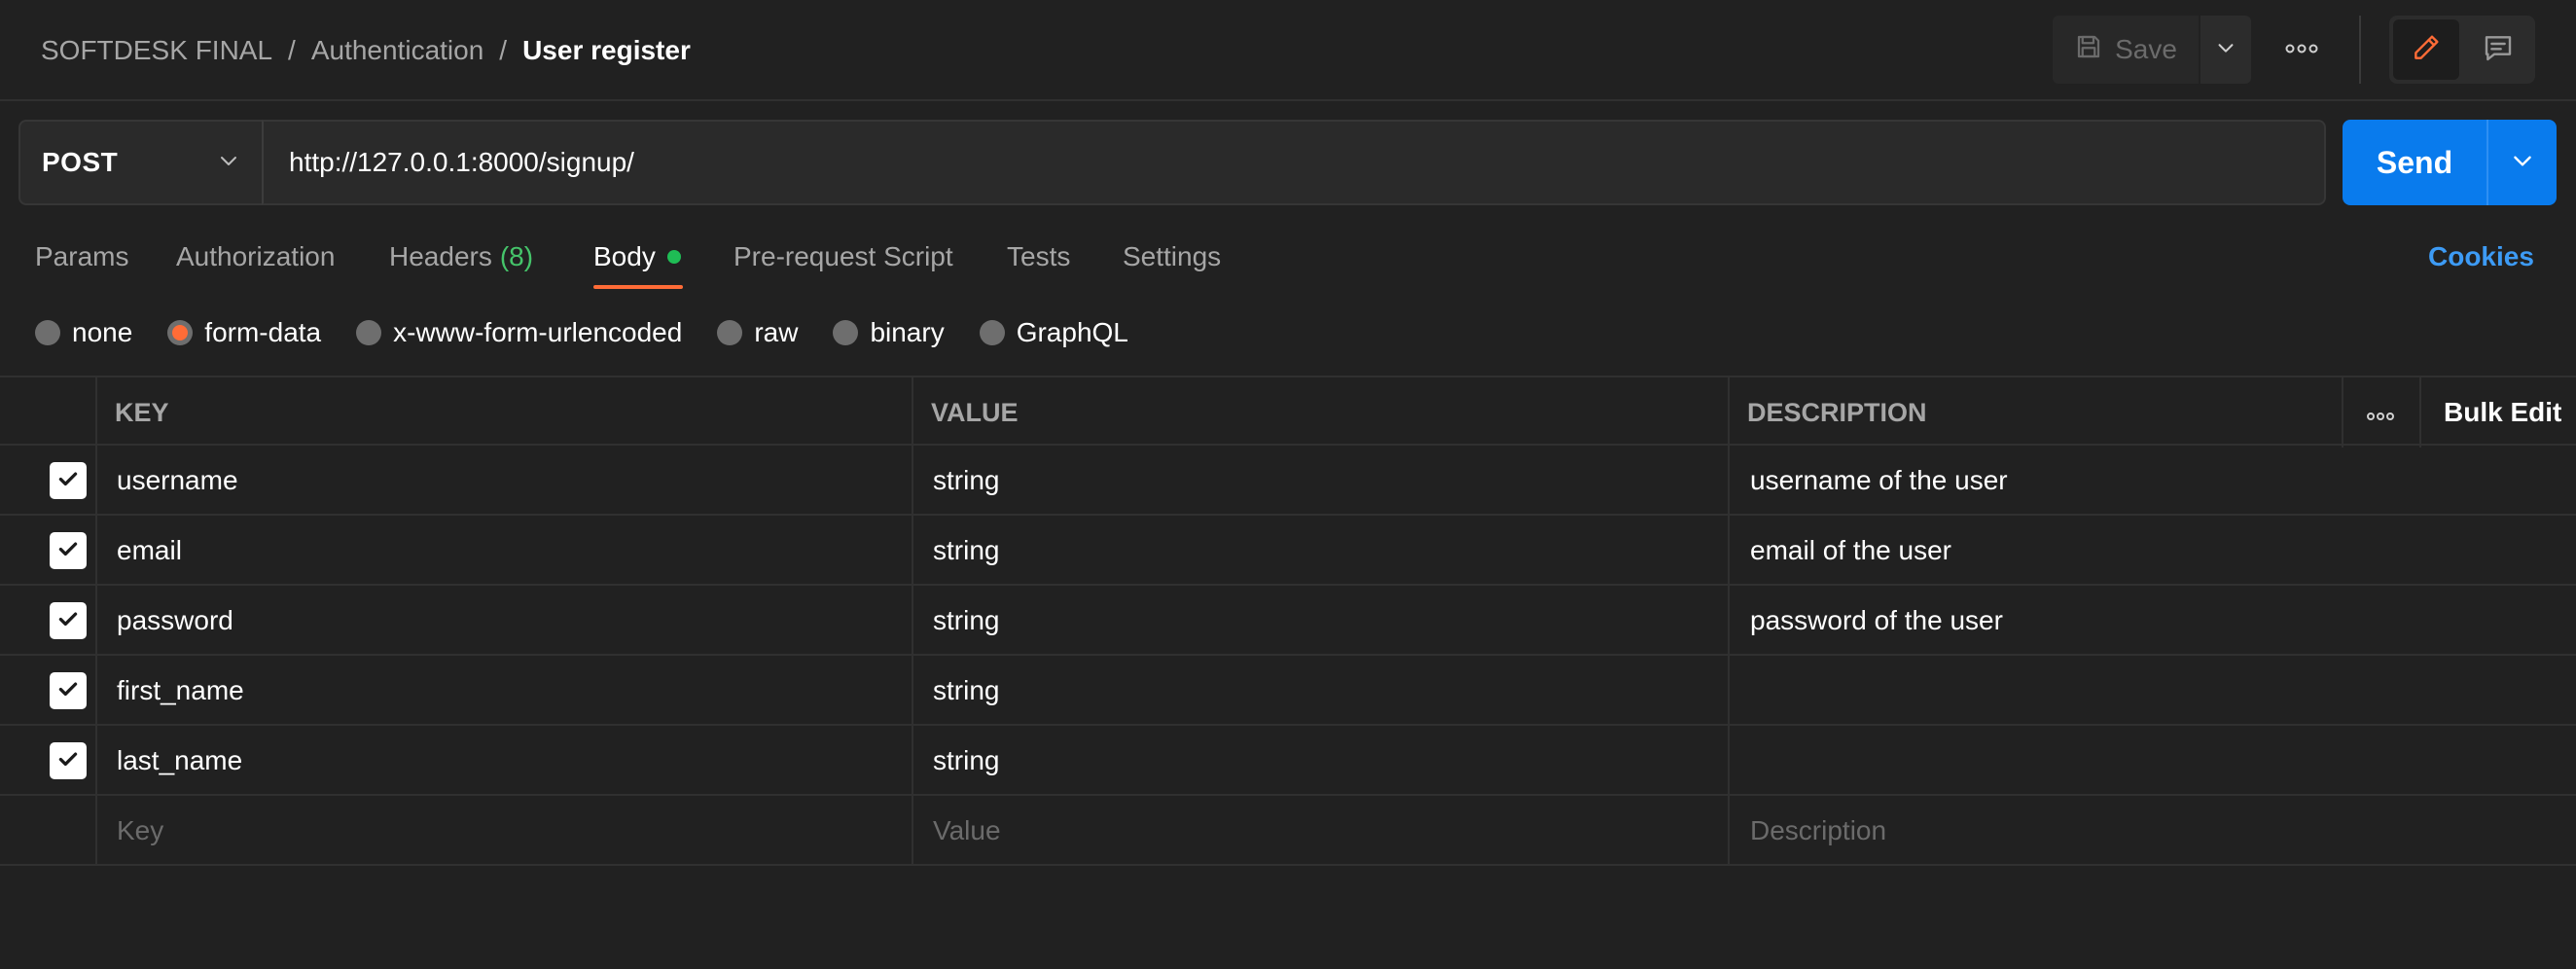 This screenshot has height=969, width=2576. I want to click on radio-label: GraphQL, so click(1072, 332).